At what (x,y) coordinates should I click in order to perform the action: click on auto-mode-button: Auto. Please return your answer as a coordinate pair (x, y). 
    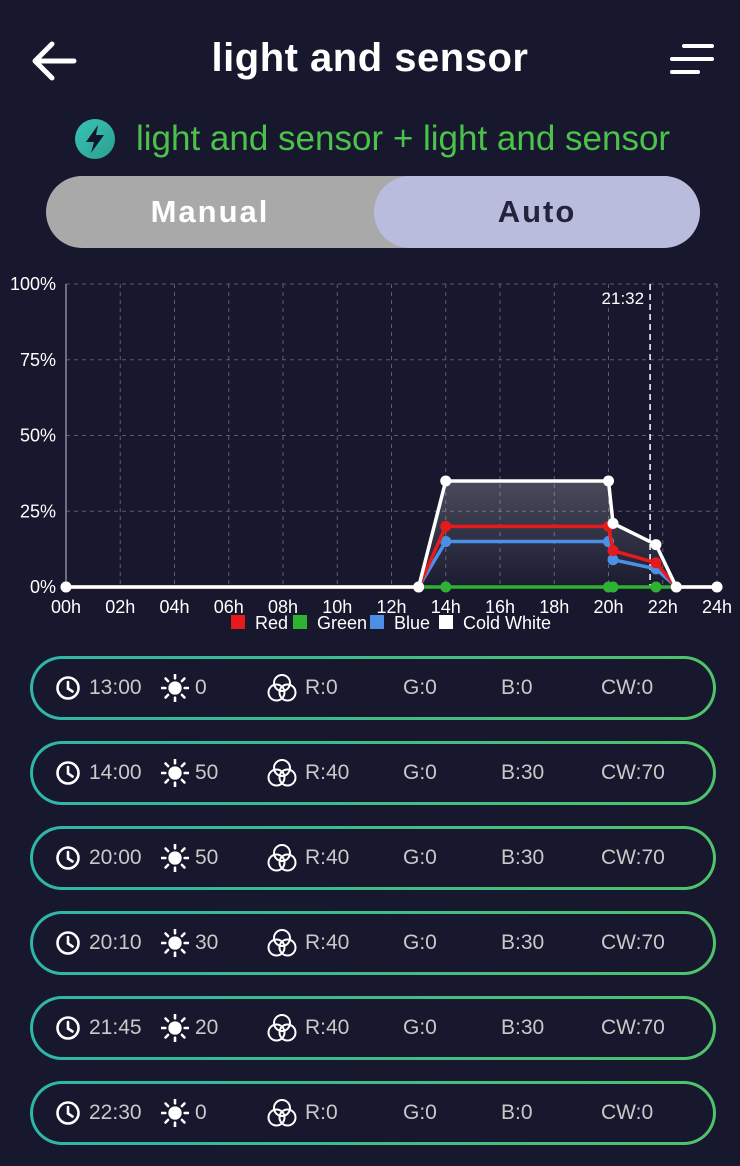
    Looking at the image, I should click on (537, 212).